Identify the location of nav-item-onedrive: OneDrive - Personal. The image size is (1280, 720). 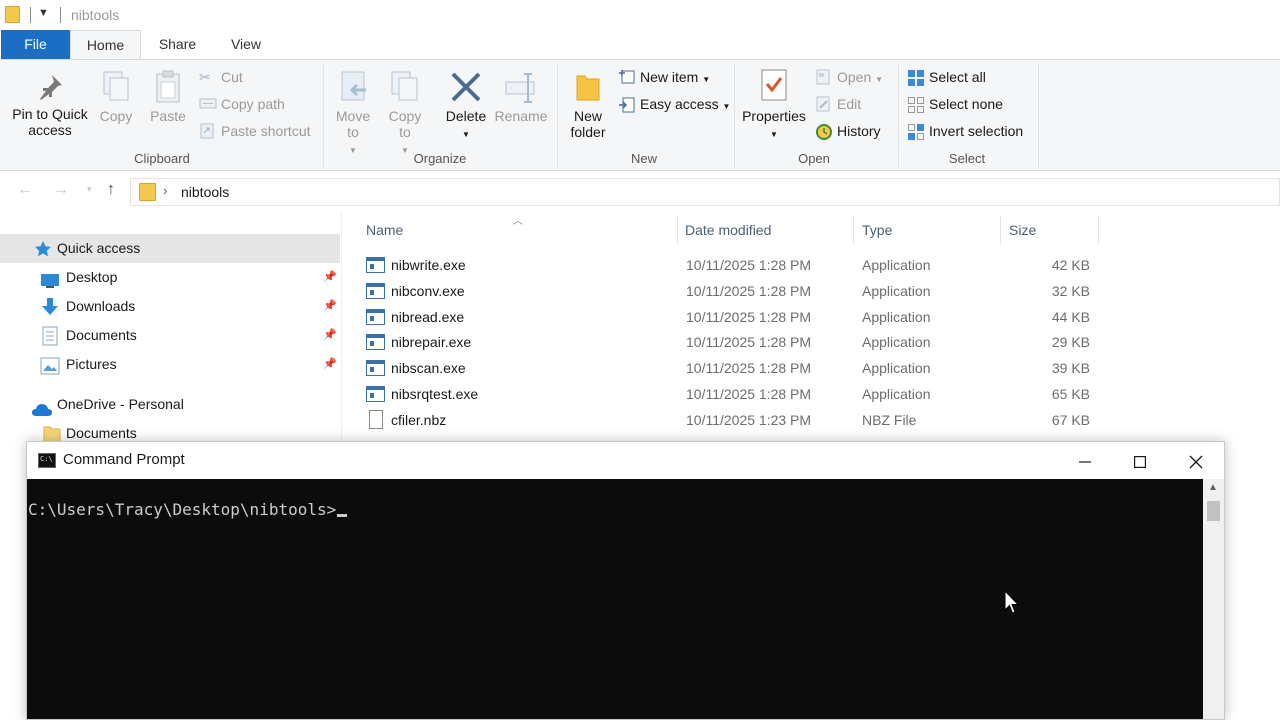
(170, 404).